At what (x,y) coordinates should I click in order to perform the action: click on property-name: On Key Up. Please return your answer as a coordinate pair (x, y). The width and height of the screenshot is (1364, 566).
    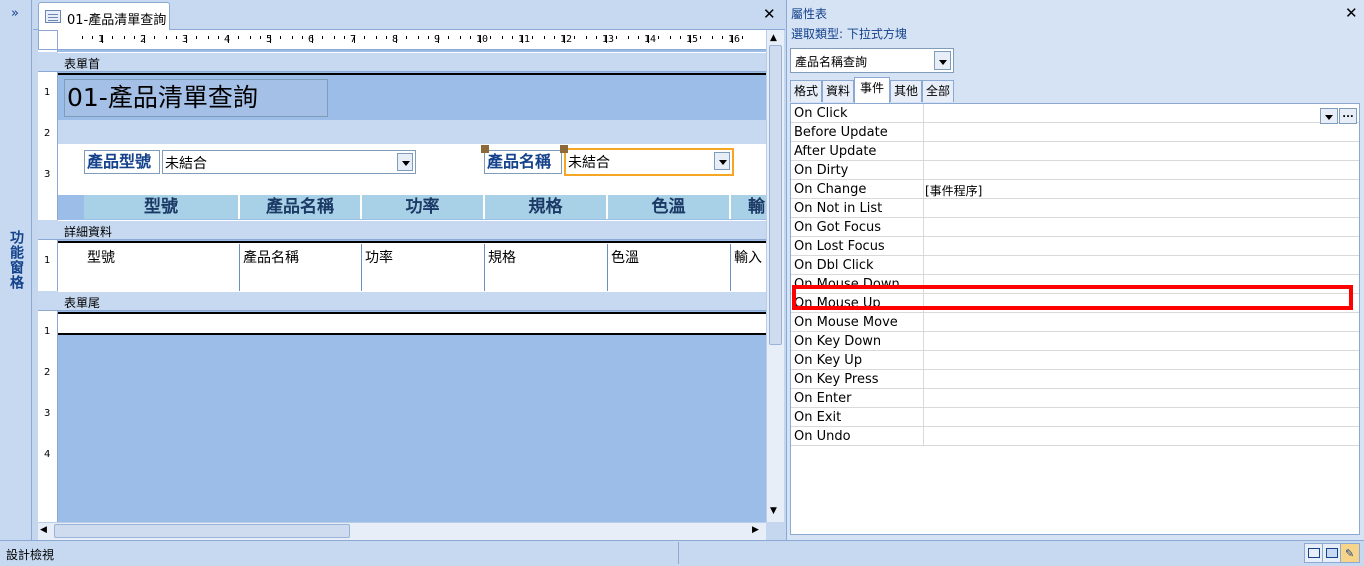
    Looking at the image, I should click on (828, 360).